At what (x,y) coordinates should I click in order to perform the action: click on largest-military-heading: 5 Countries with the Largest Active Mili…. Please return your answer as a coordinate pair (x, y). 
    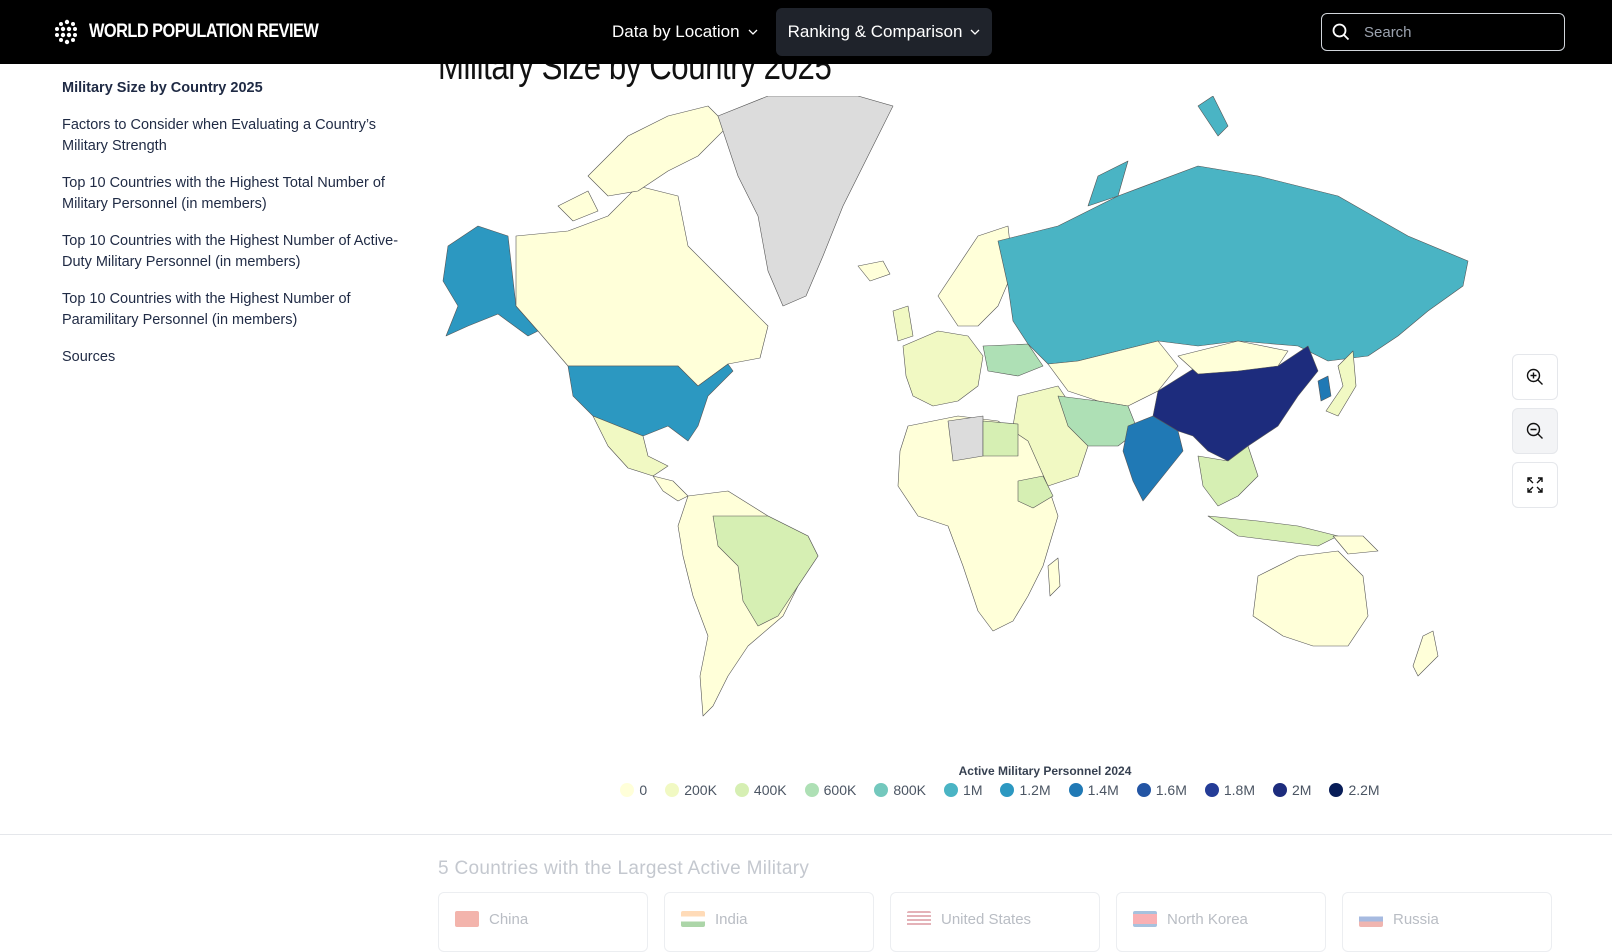
    Looking at the image, I should click on (624, 868).